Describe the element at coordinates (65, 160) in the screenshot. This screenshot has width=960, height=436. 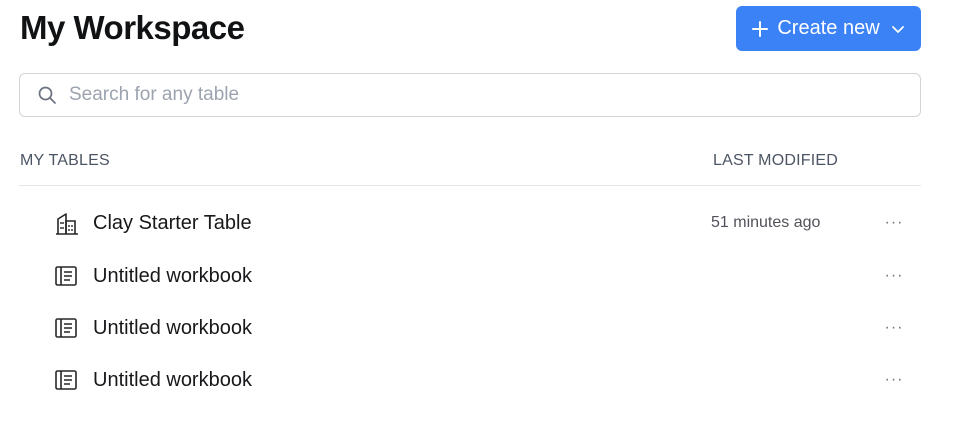
I see `column-header-my-tables: MY TABLES` at that location.